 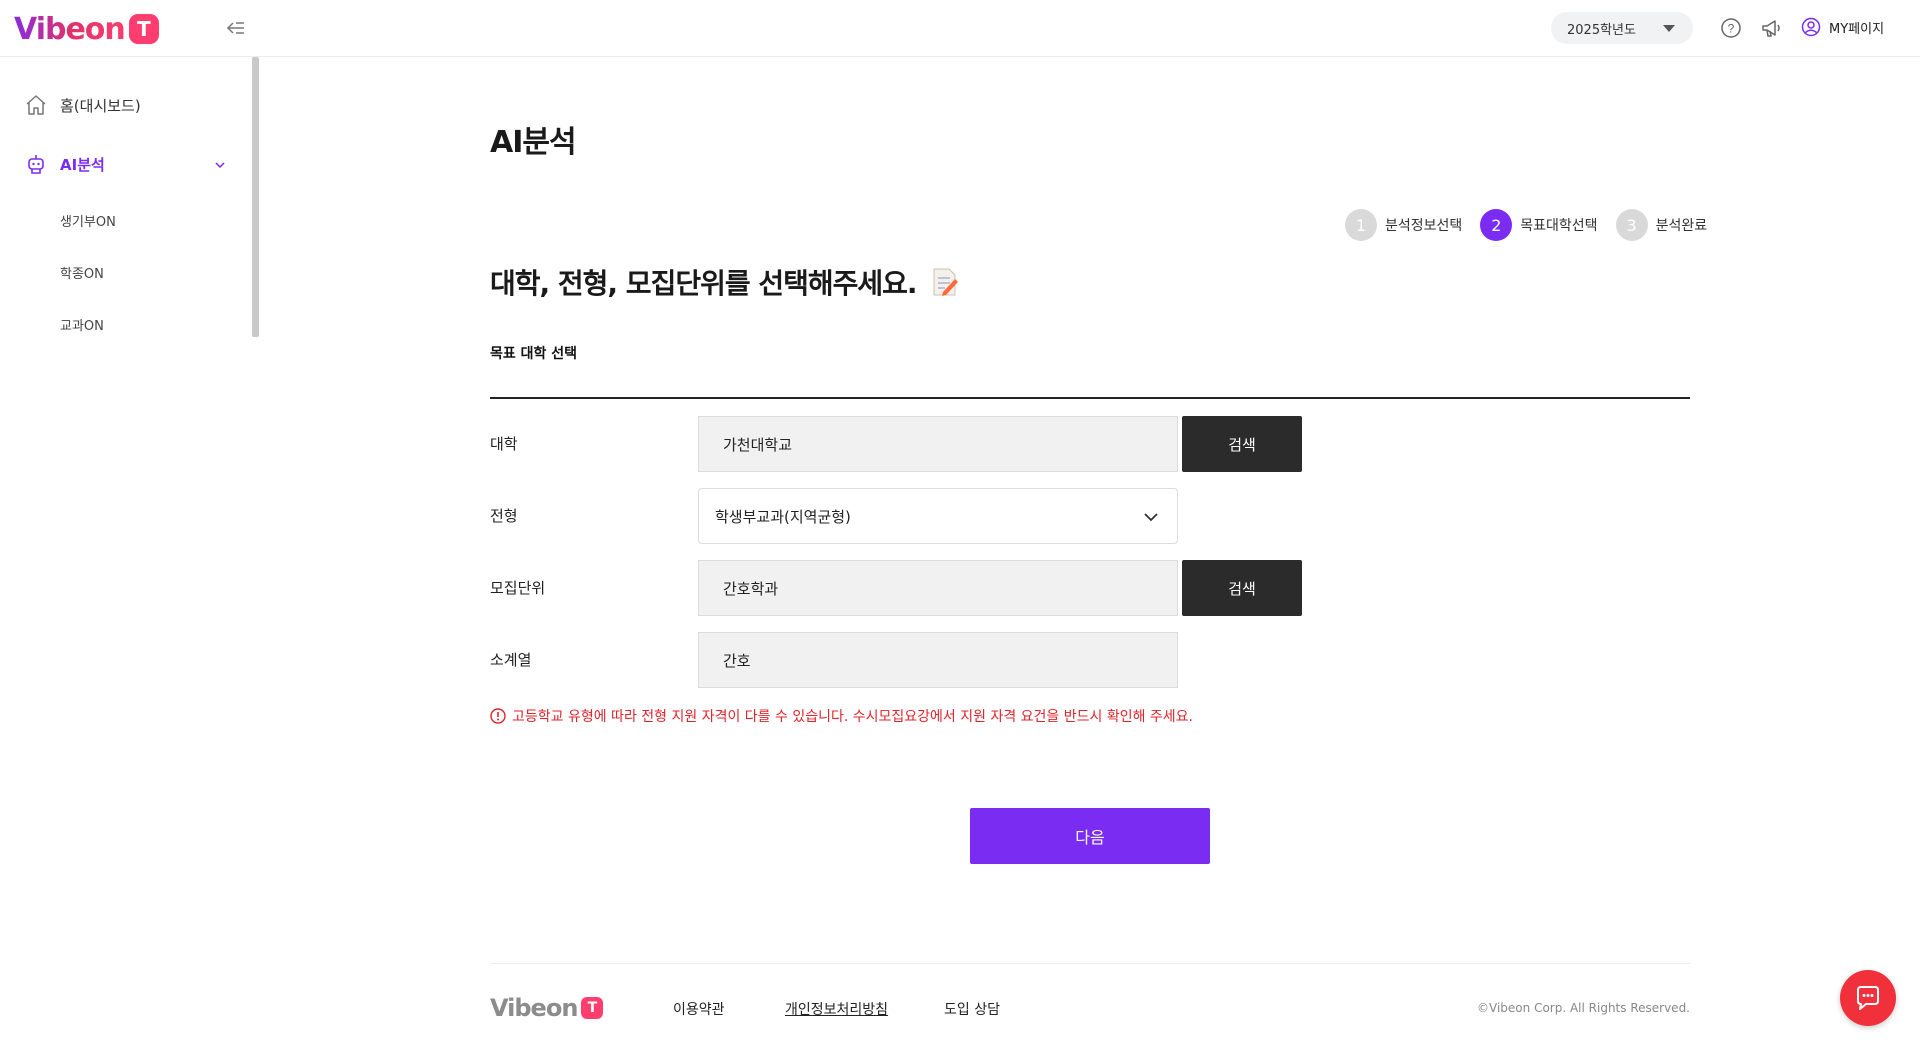 I want to click on home-icon, so click(x=36, y=105).